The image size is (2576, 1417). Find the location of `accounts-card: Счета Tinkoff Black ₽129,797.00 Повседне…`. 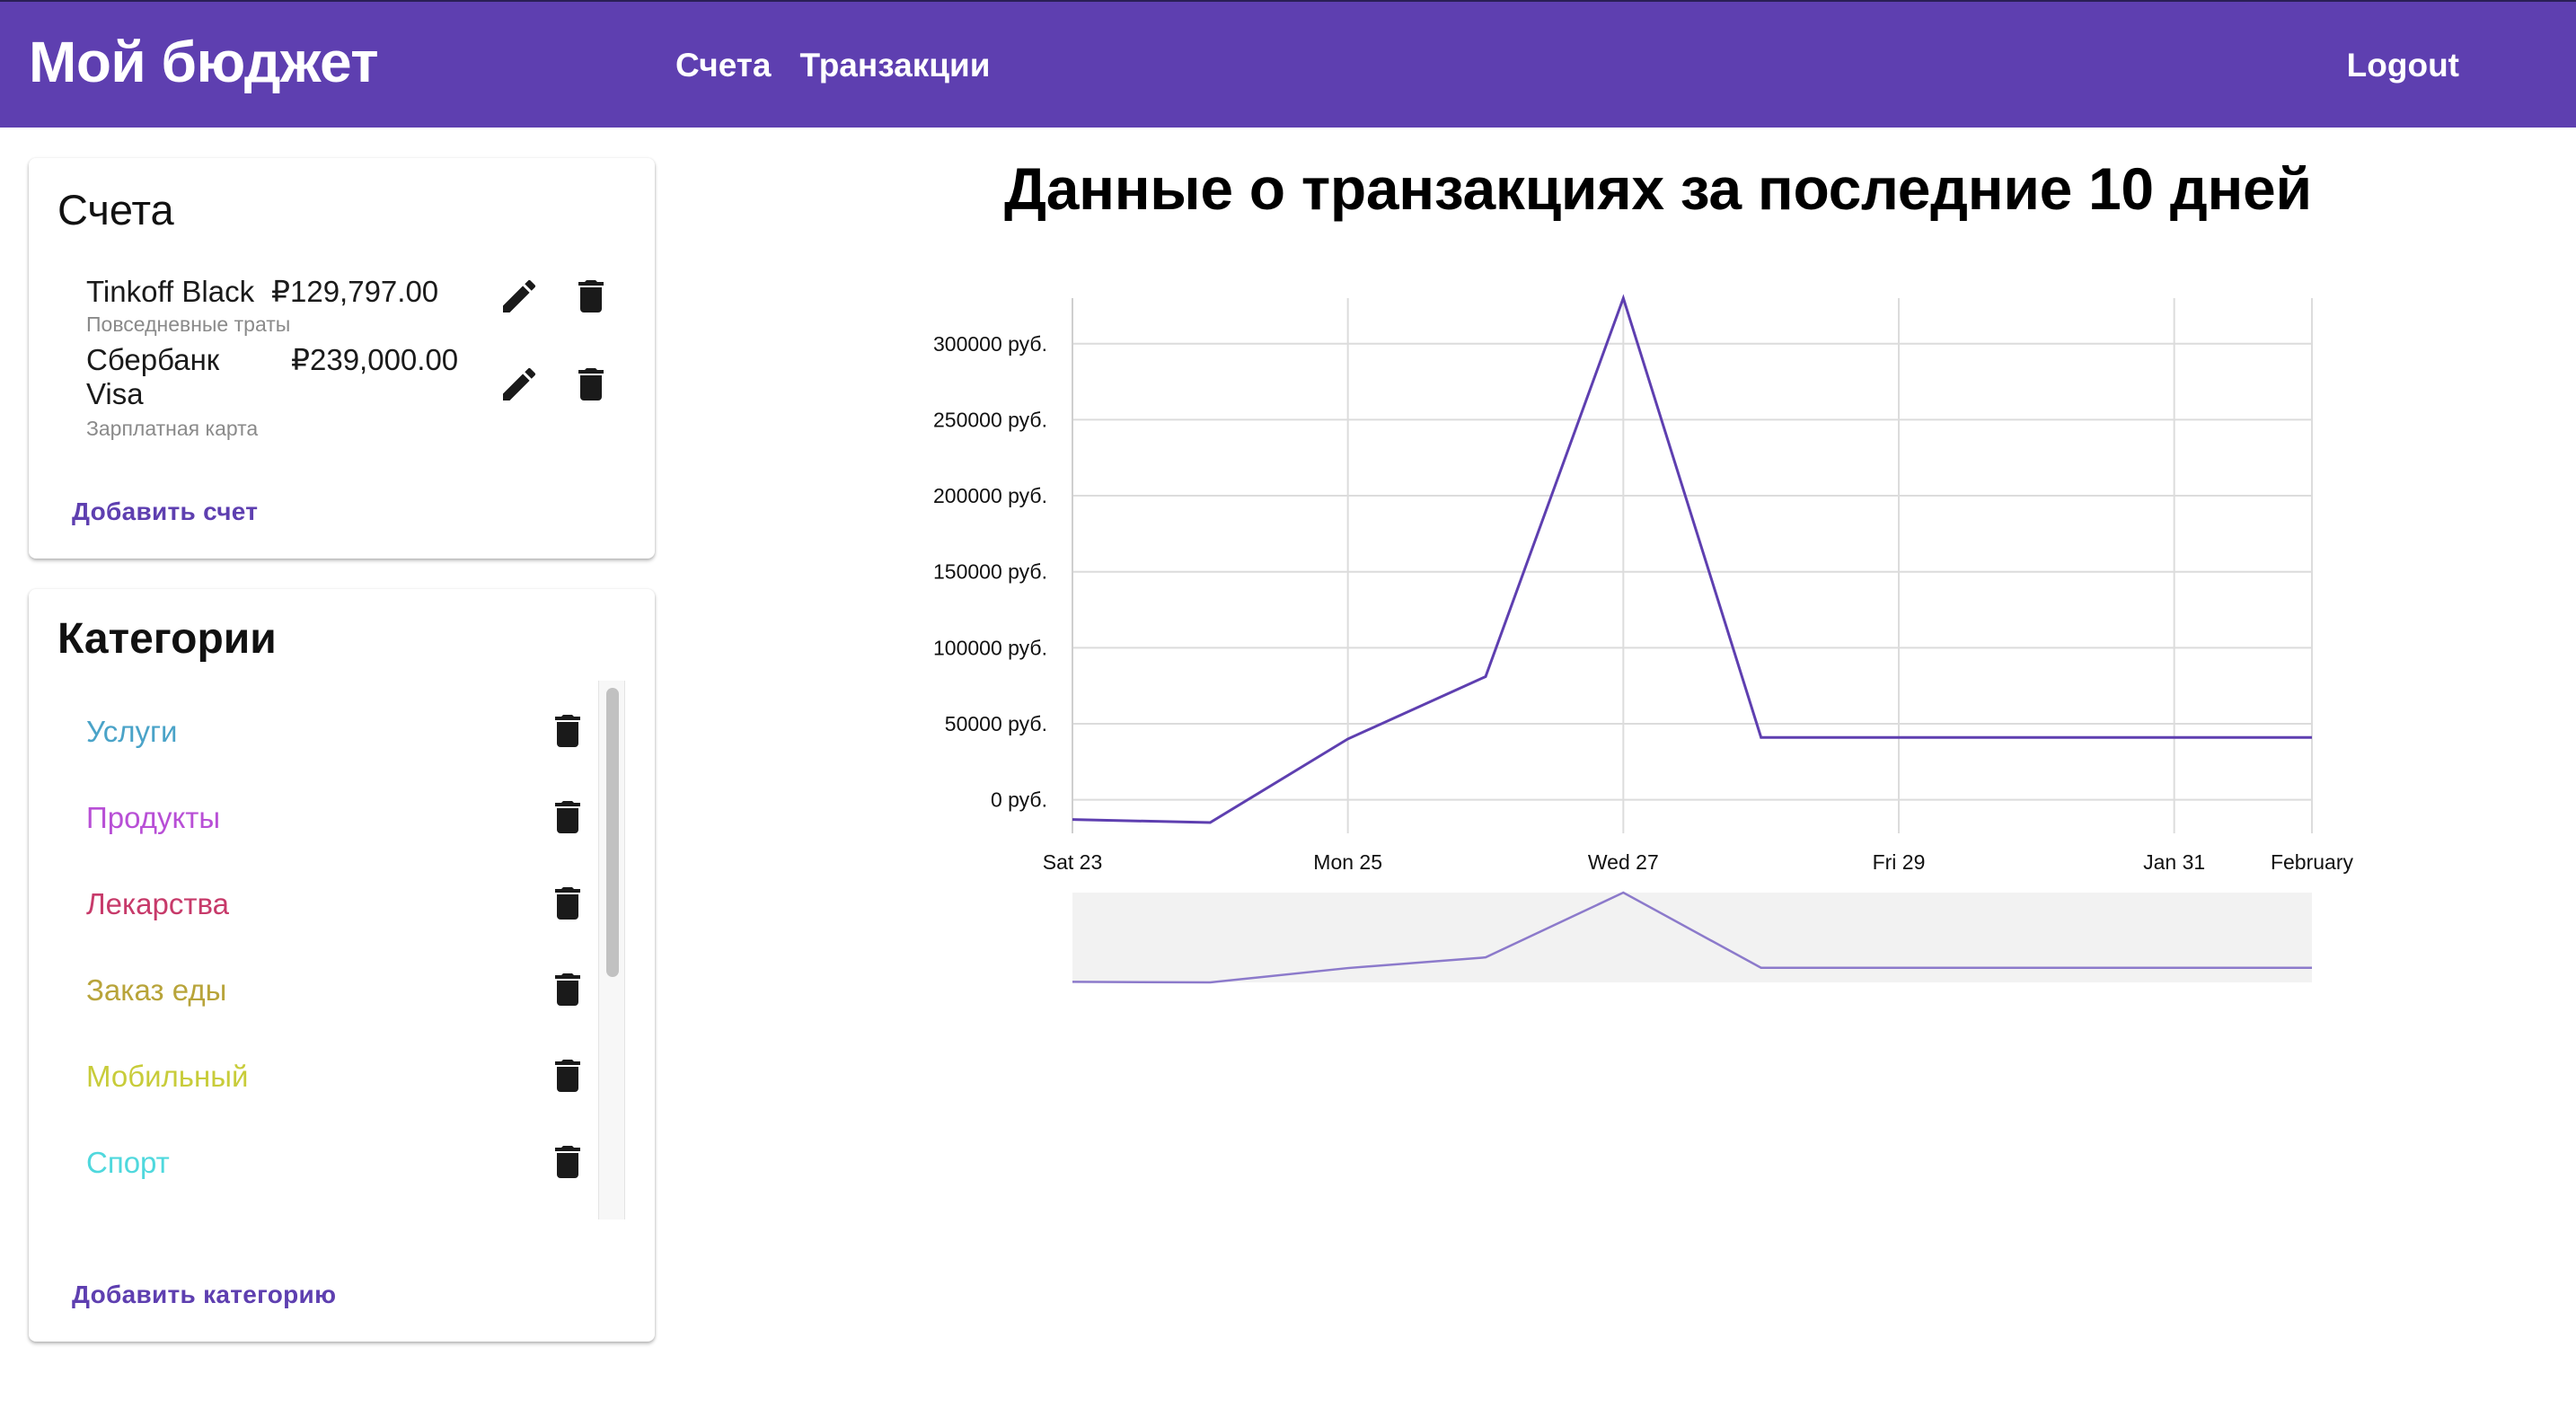

accounts-card: Счета Tinkoff Black ₽129,797.00 Повседне… is located at coordinates (342, 358).